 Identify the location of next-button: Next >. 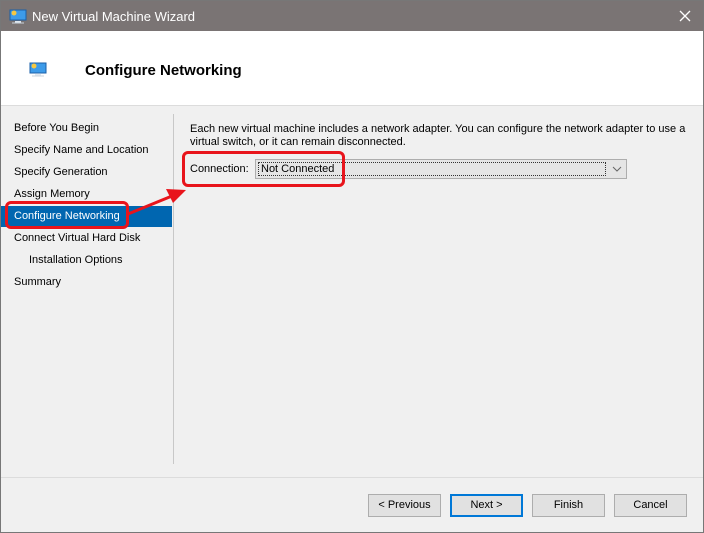
(486, 505).